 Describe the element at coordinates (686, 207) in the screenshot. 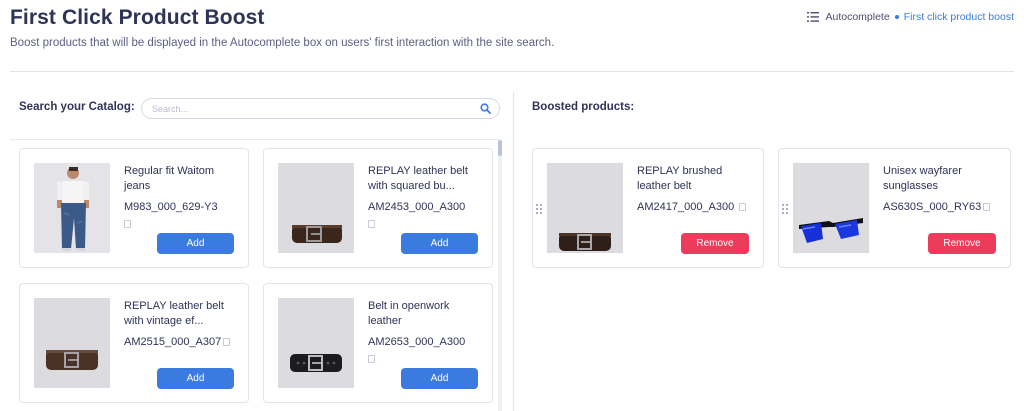

I see `product-sku: AM2417_000_A300` at that location.